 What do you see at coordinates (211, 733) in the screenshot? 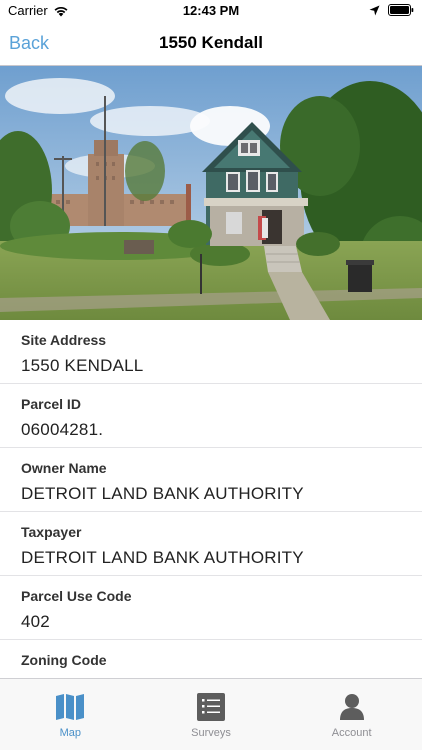
I see `tab-label: Surveys` at bounding box center [211, 733].